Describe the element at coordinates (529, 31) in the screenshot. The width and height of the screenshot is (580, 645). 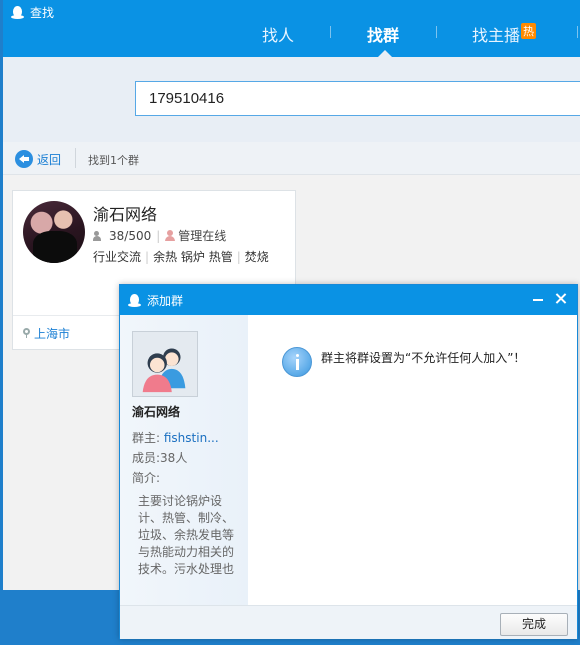
I see `hot-badge: 热` at that location.